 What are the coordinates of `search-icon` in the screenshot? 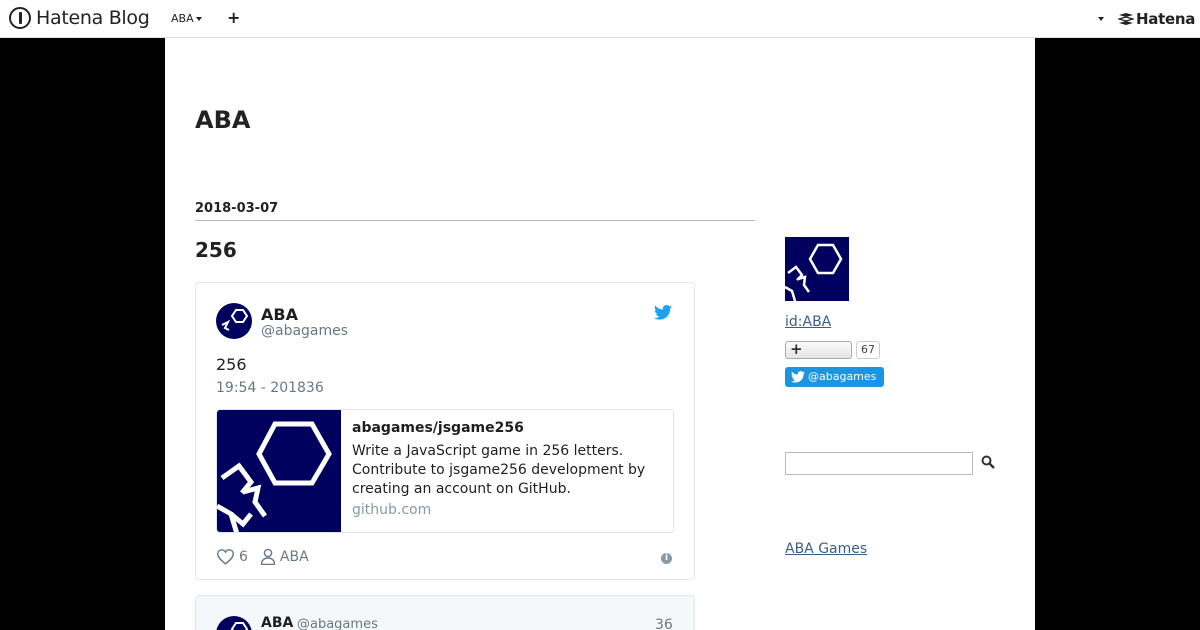 It's located at (988, 462).